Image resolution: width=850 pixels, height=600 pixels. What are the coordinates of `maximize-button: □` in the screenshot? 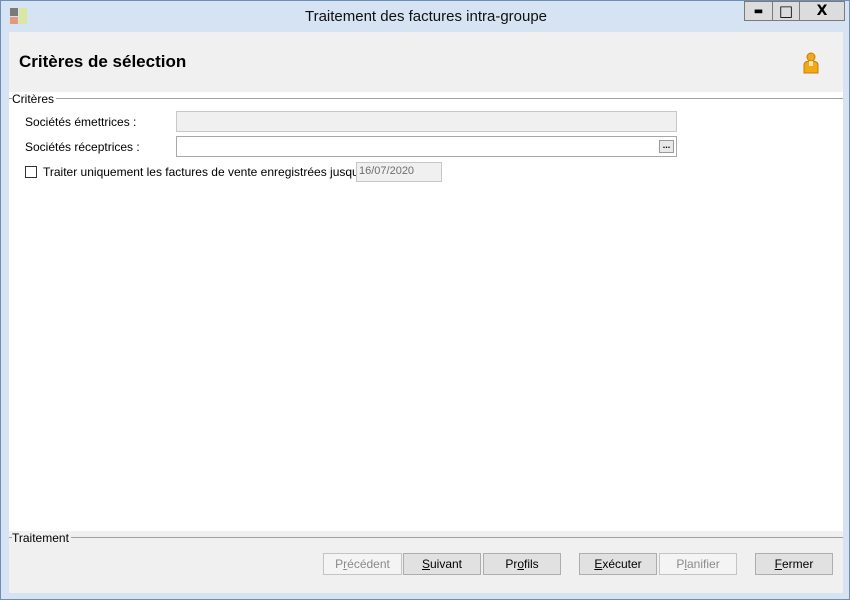 It's located at (786, 11).